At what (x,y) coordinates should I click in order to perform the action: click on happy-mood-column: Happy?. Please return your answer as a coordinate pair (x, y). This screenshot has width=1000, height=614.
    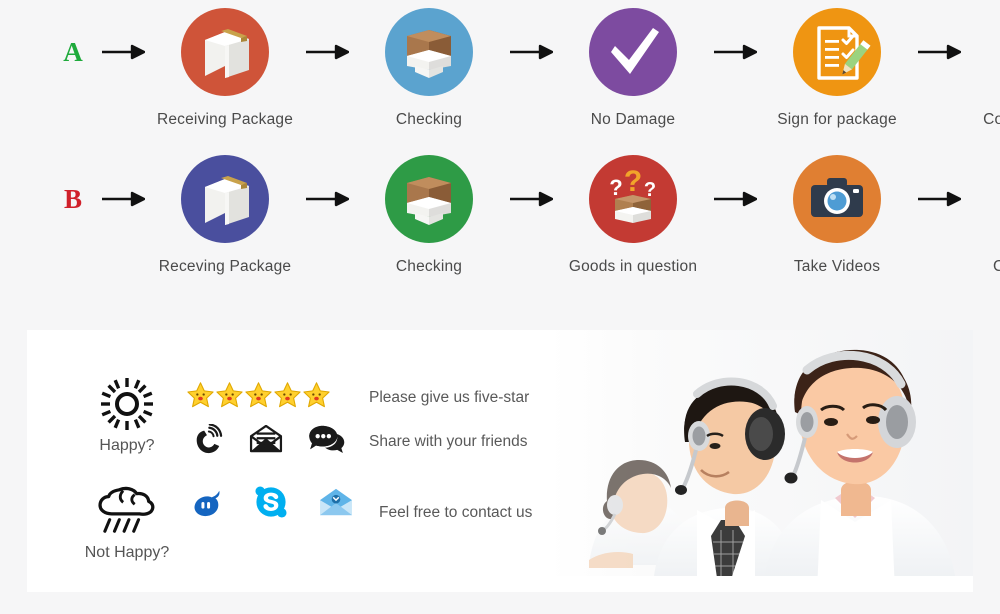
    Looking at the image, I should click on (127, 415).